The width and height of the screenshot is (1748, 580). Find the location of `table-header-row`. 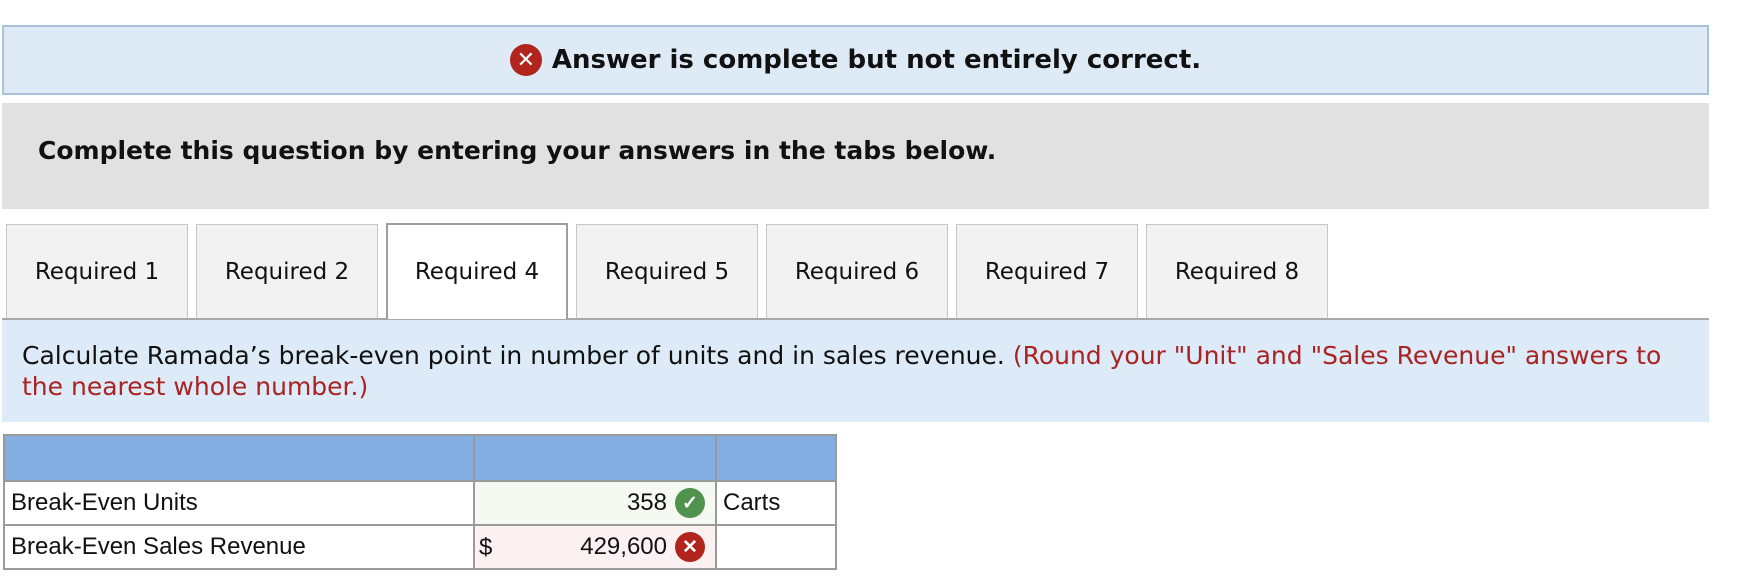

table-header-row is located at coordinates (420, 458).